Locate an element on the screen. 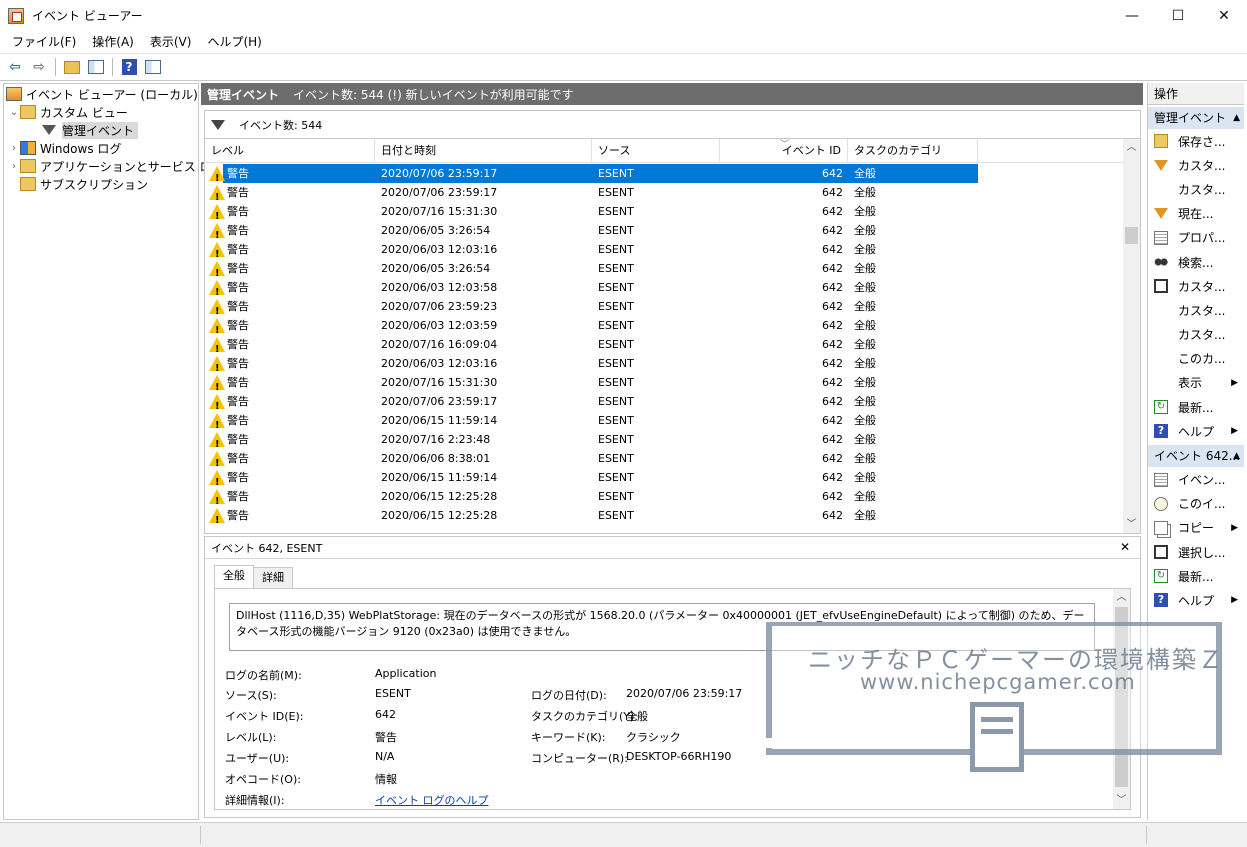 Image resolution: width=1247 pixels, height=847 pixels. label-user: ユーザー(U): is located at coordinates (257, 758).